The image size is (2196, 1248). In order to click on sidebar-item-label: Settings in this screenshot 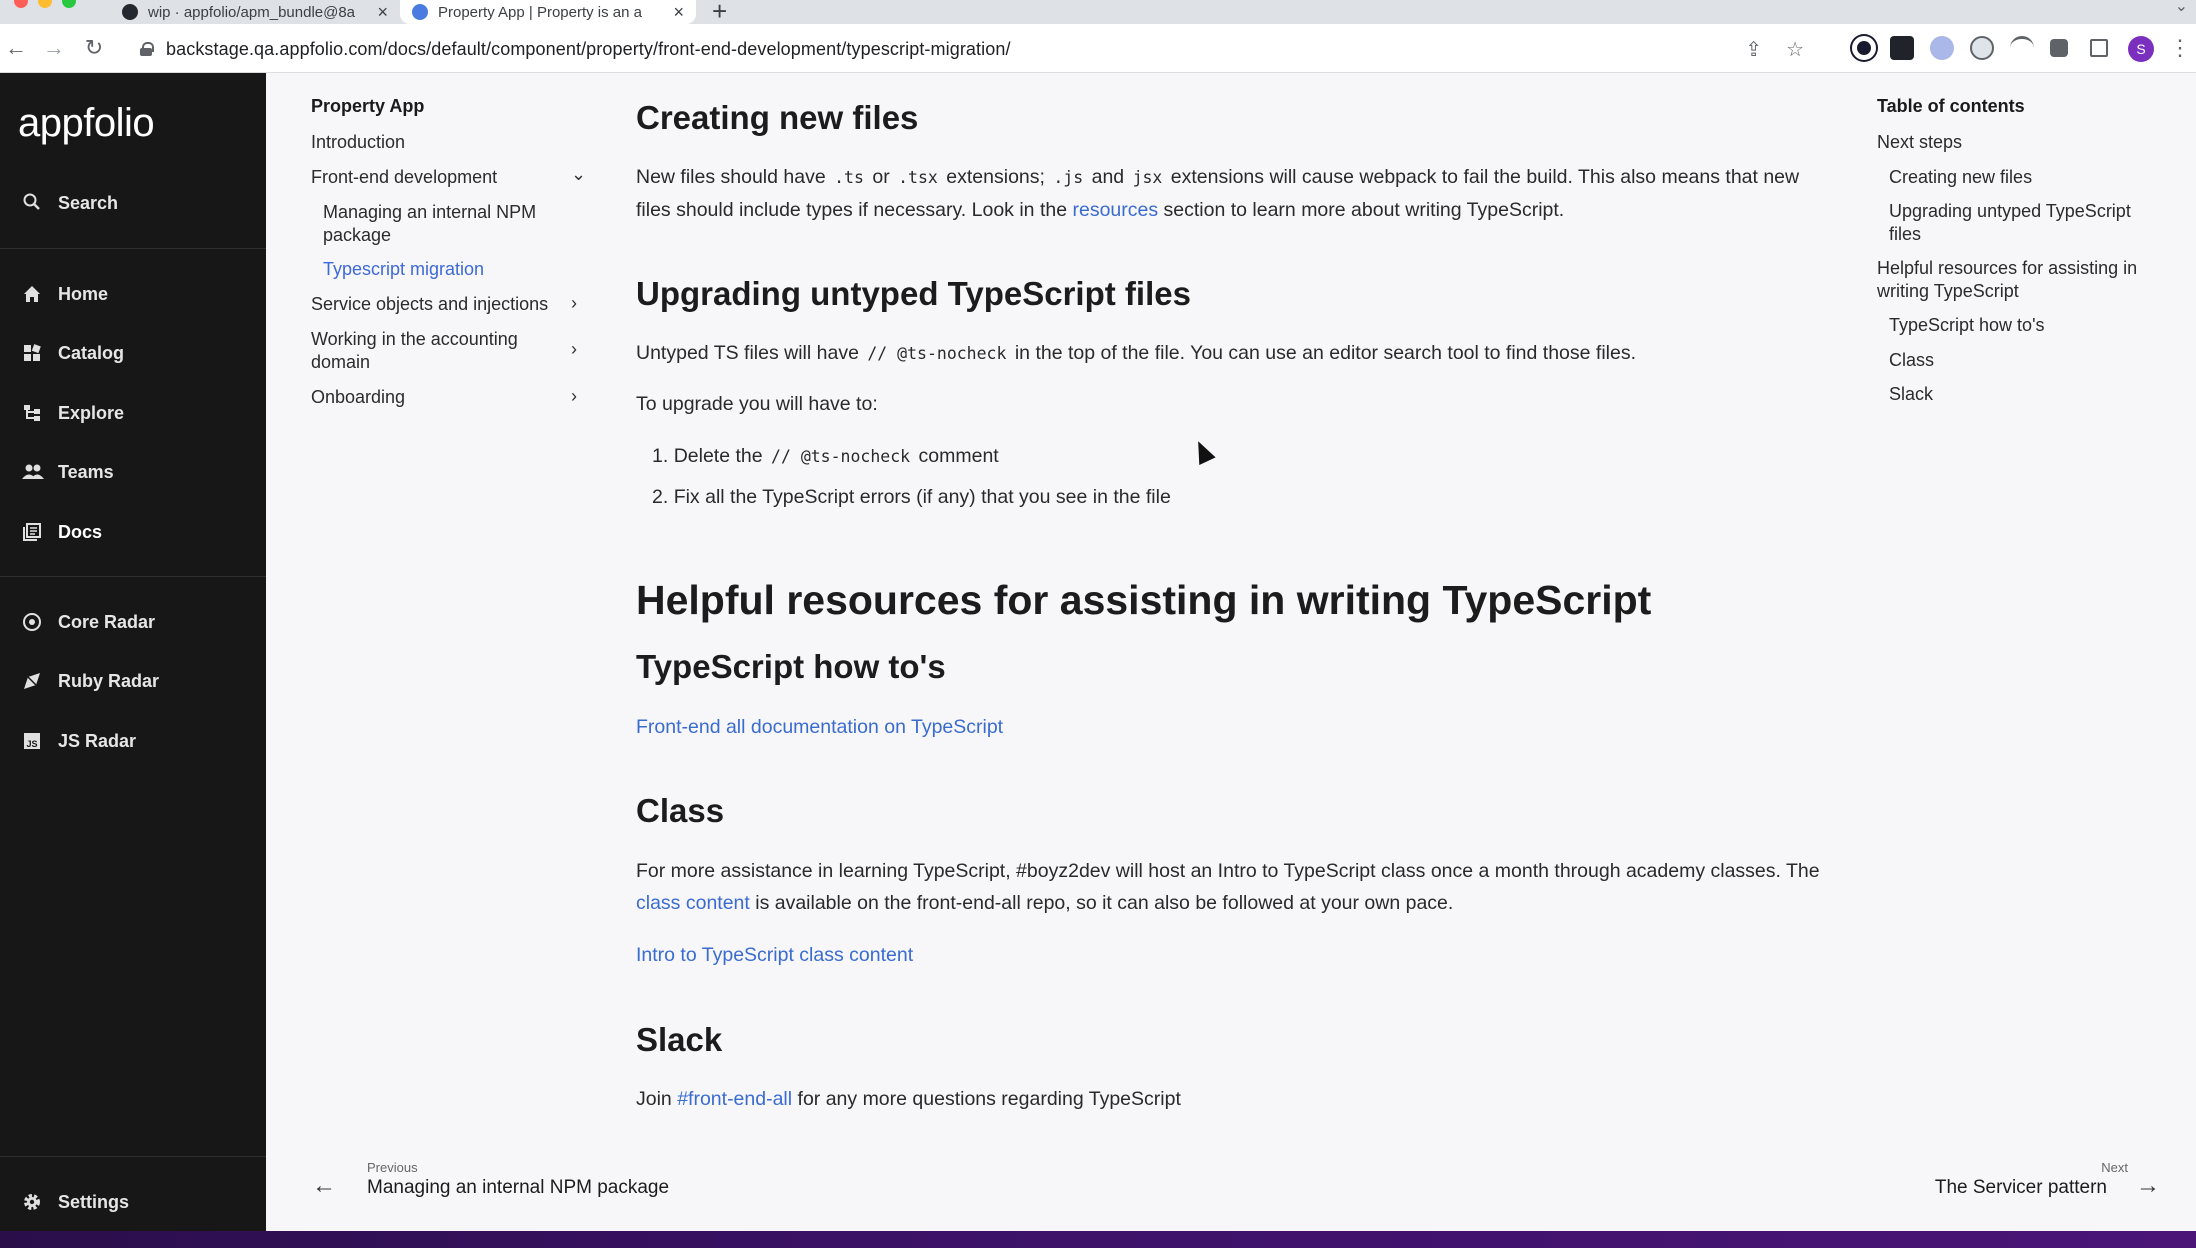, I will do `click(94, 1201)`.